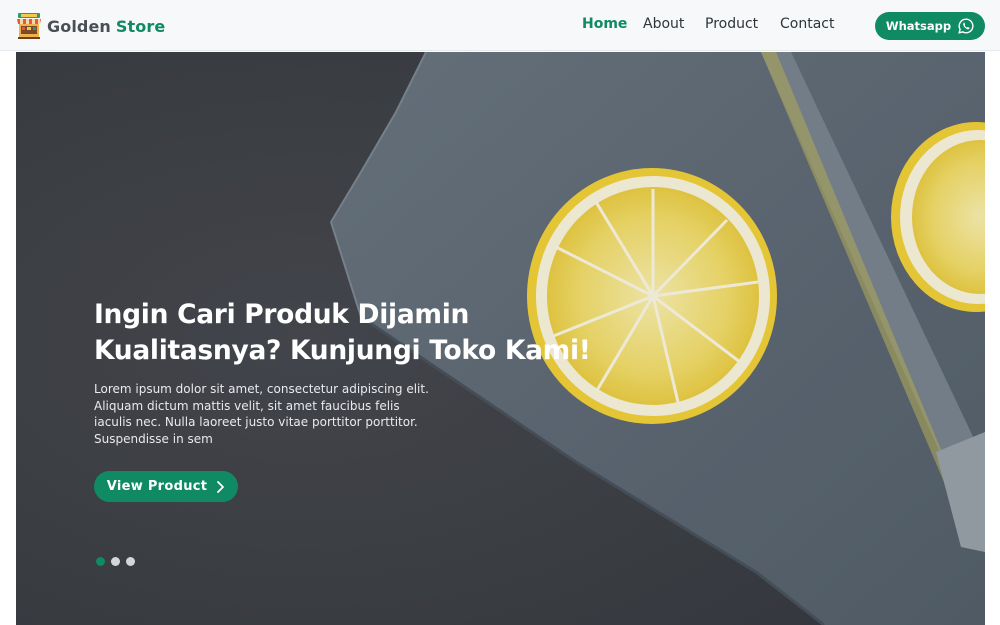 The width and height of the screenshot is (1000, 625). I want to click on store-awning-icon, so click(29, 26).